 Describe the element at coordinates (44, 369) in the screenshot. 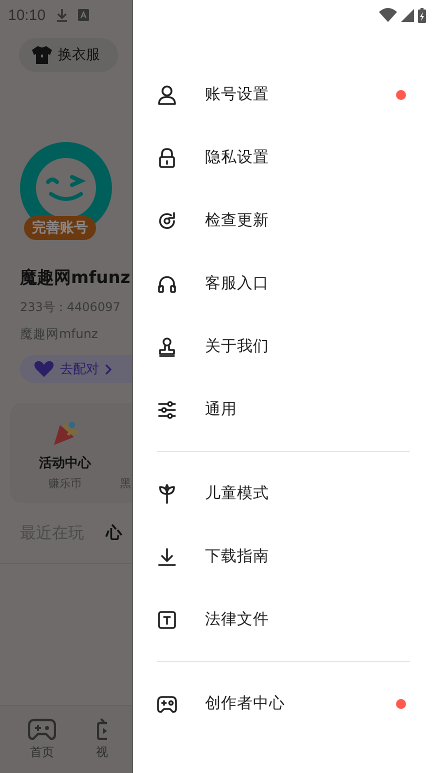

I see `heart-icon` at that location.